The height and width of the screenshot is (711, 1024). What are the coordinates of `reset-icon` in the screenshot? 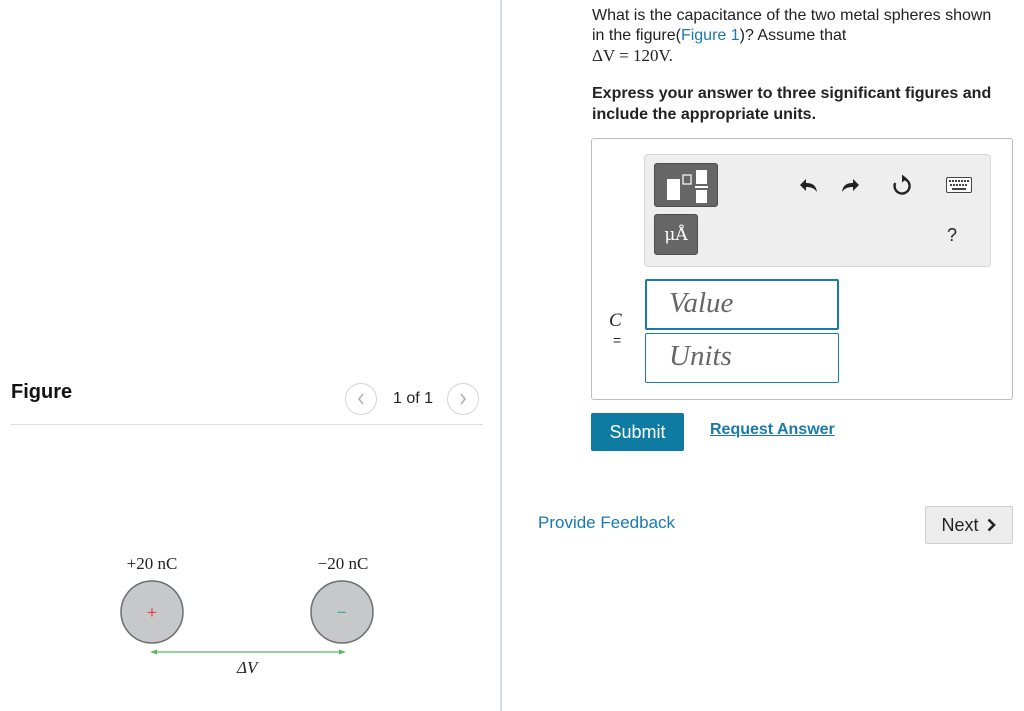 It's located at (902, 184).